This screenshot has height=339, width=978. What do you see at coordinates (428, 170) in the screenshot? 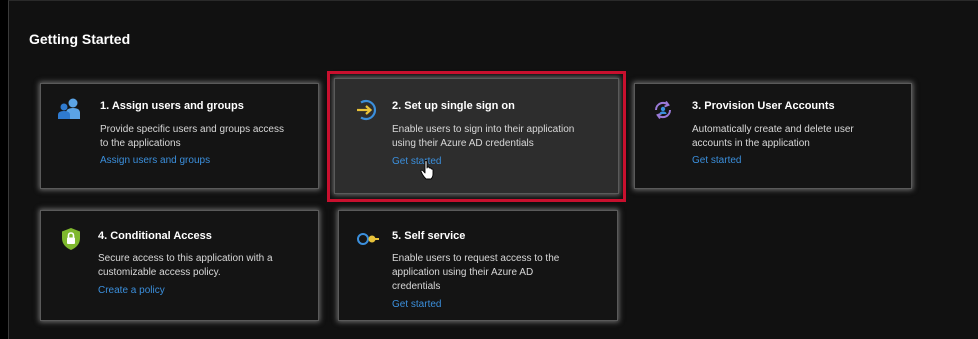
I see `hand-cursor-icon` at bounding box center [428, 170].